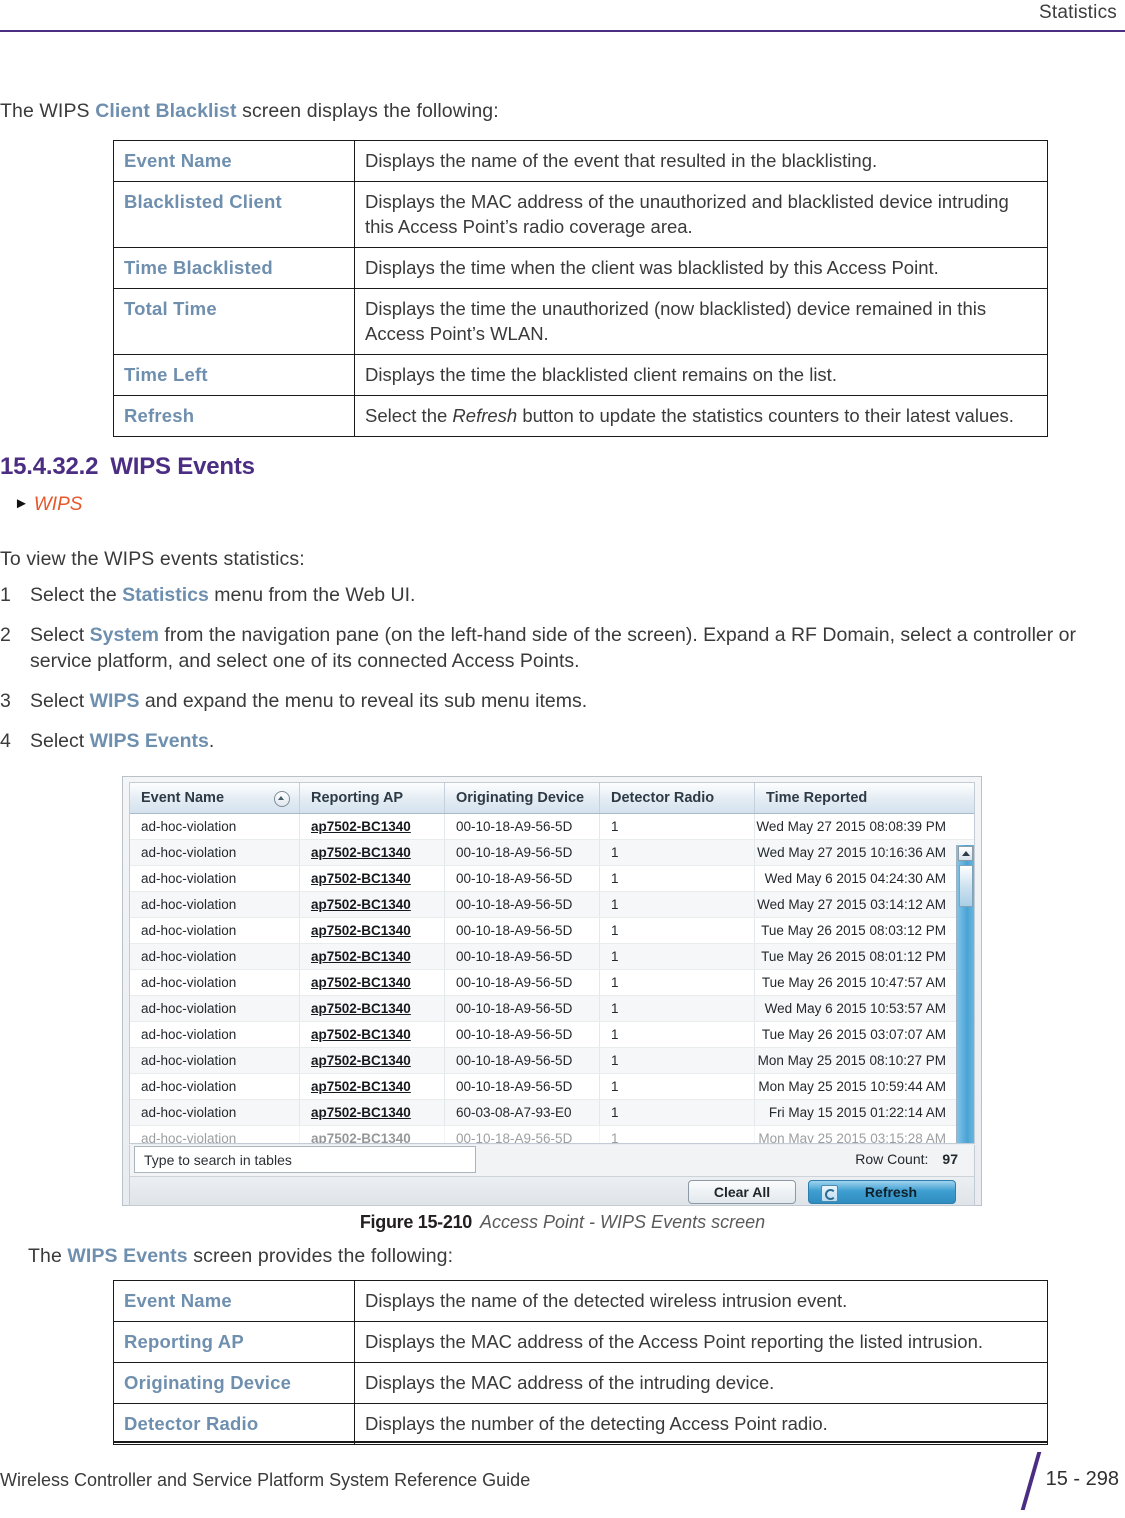 The width and height of the screenshot is (1125, 1518). What do you see at coordinates (48, 111) in the screenshot?
I see `intro-prefix: The WIPS` at bounding box center [48, 111].